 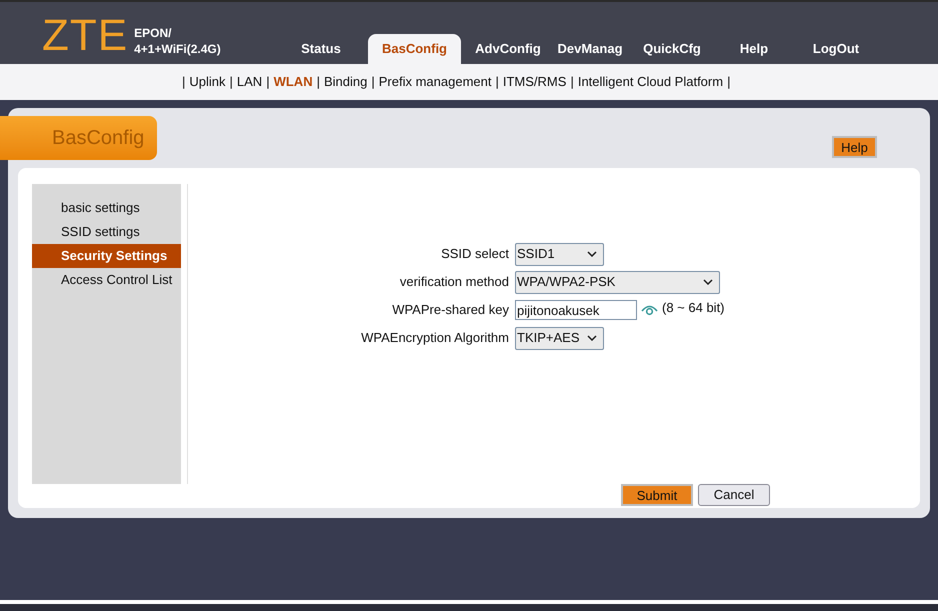 What do you see at coordinates (672, 49) in the screenshot?
I see `nav-tab: QuickCfg` at bounding box center [672, 49].